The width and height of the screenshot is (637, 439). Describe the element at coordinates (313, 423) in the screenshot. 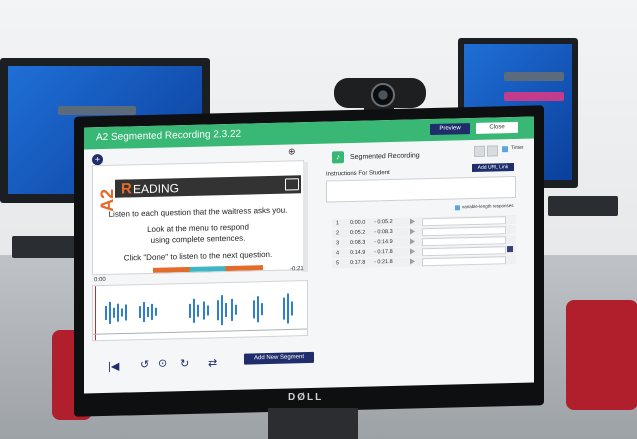

I see `monitor-stand` at that location.